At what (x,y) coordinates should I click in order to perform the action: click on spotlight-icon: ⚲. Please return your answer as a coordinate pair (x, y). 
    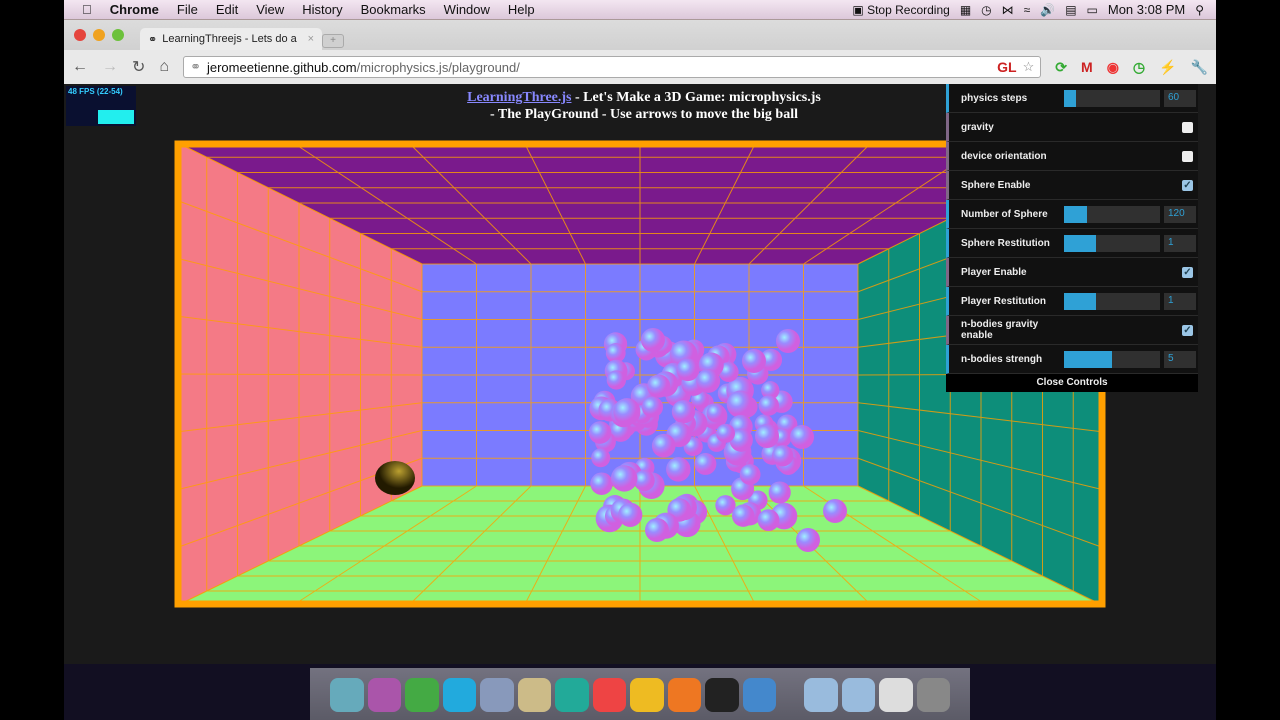
    Looking at the image, I should click on (1199, 10).